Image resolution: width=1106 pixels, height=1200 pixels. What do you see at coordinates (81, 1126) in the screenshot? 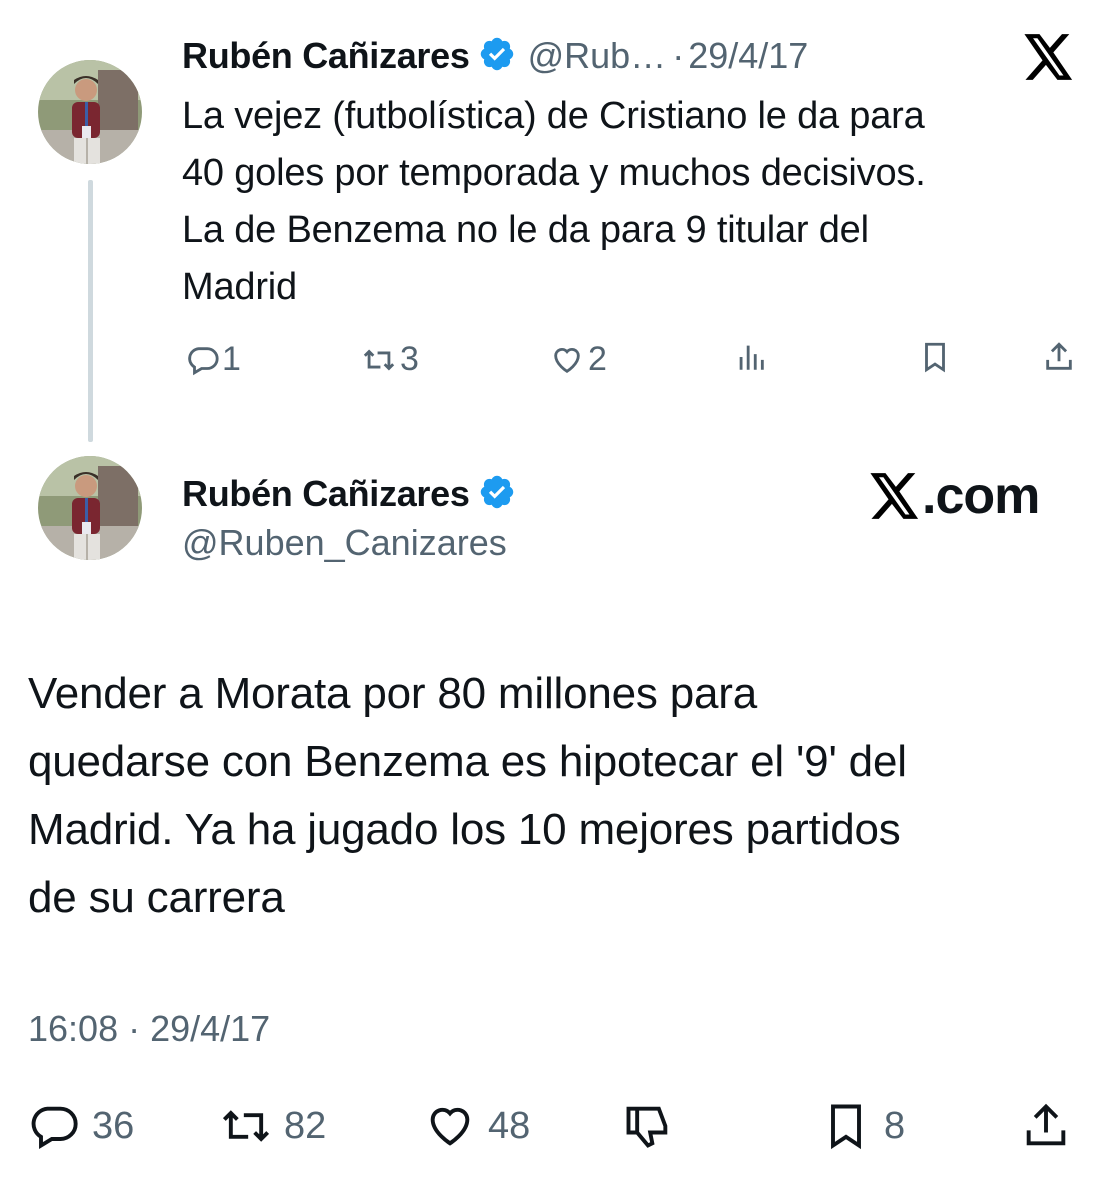
I see `reply-button: 36` at bounding box center [81, 1126].